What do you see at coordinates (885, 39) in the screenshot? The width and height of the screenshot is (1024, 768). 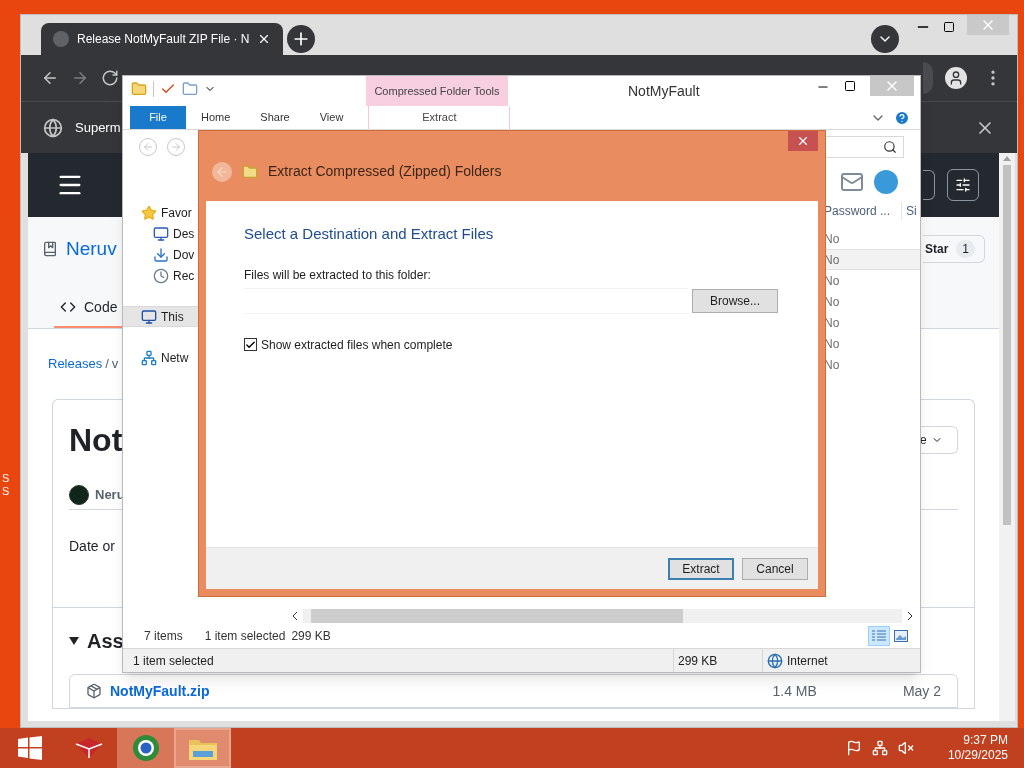 I see `tab-search-button` at bounding box center [885, 39].